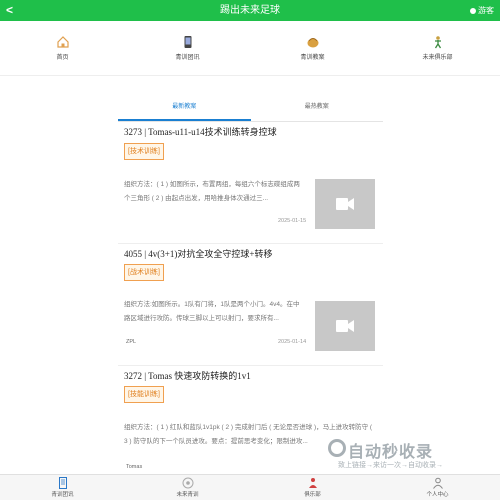 This screenshot has width=500, height=500. I want to click on card-title: 4055 | 4v(3+1)对抗全攻全守控球+转移, so click(198, 254).